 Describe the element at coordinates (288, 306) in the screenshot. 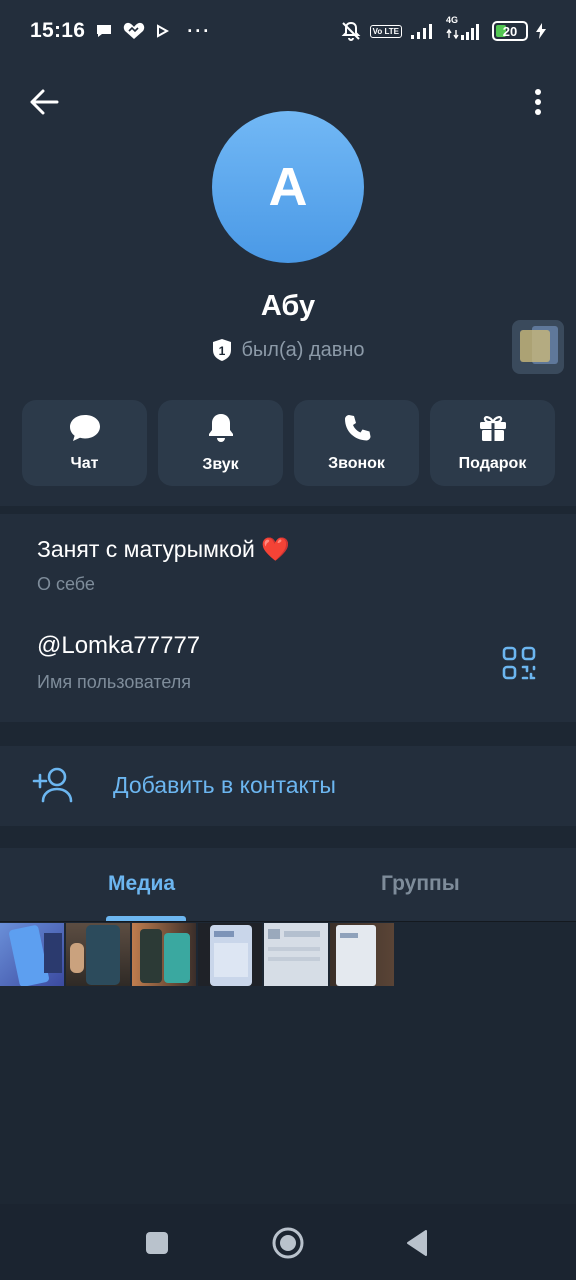

I see `profile-name: Абу` at that location.